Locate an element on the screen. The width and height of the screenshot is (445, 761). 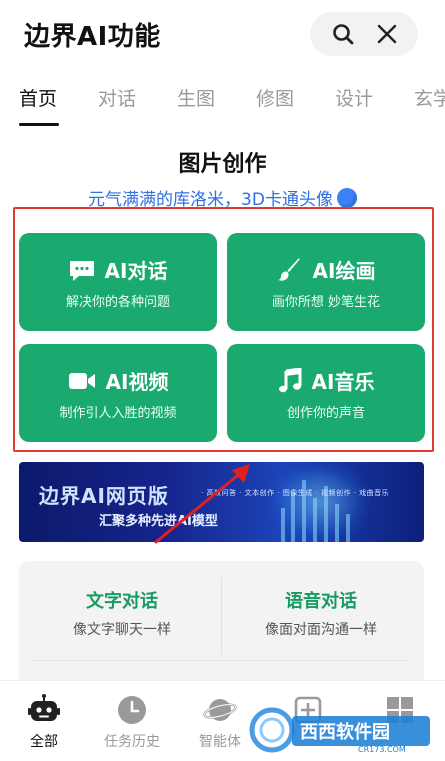
feature-desc: 解决你的各种问题 is located at coordinates (117, 302).